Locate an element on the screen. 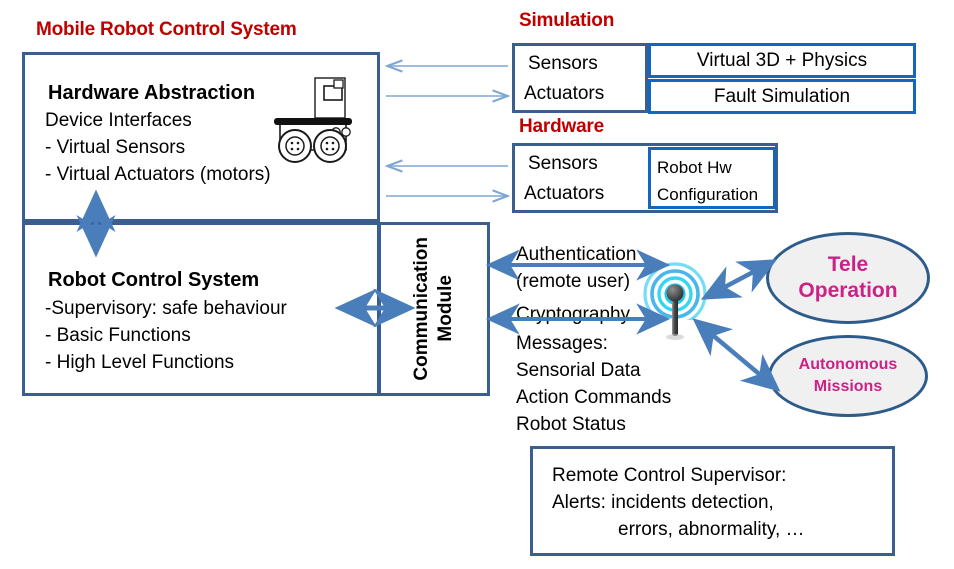  communication-module-label: Communication Module is located at coordinates (434, 309).